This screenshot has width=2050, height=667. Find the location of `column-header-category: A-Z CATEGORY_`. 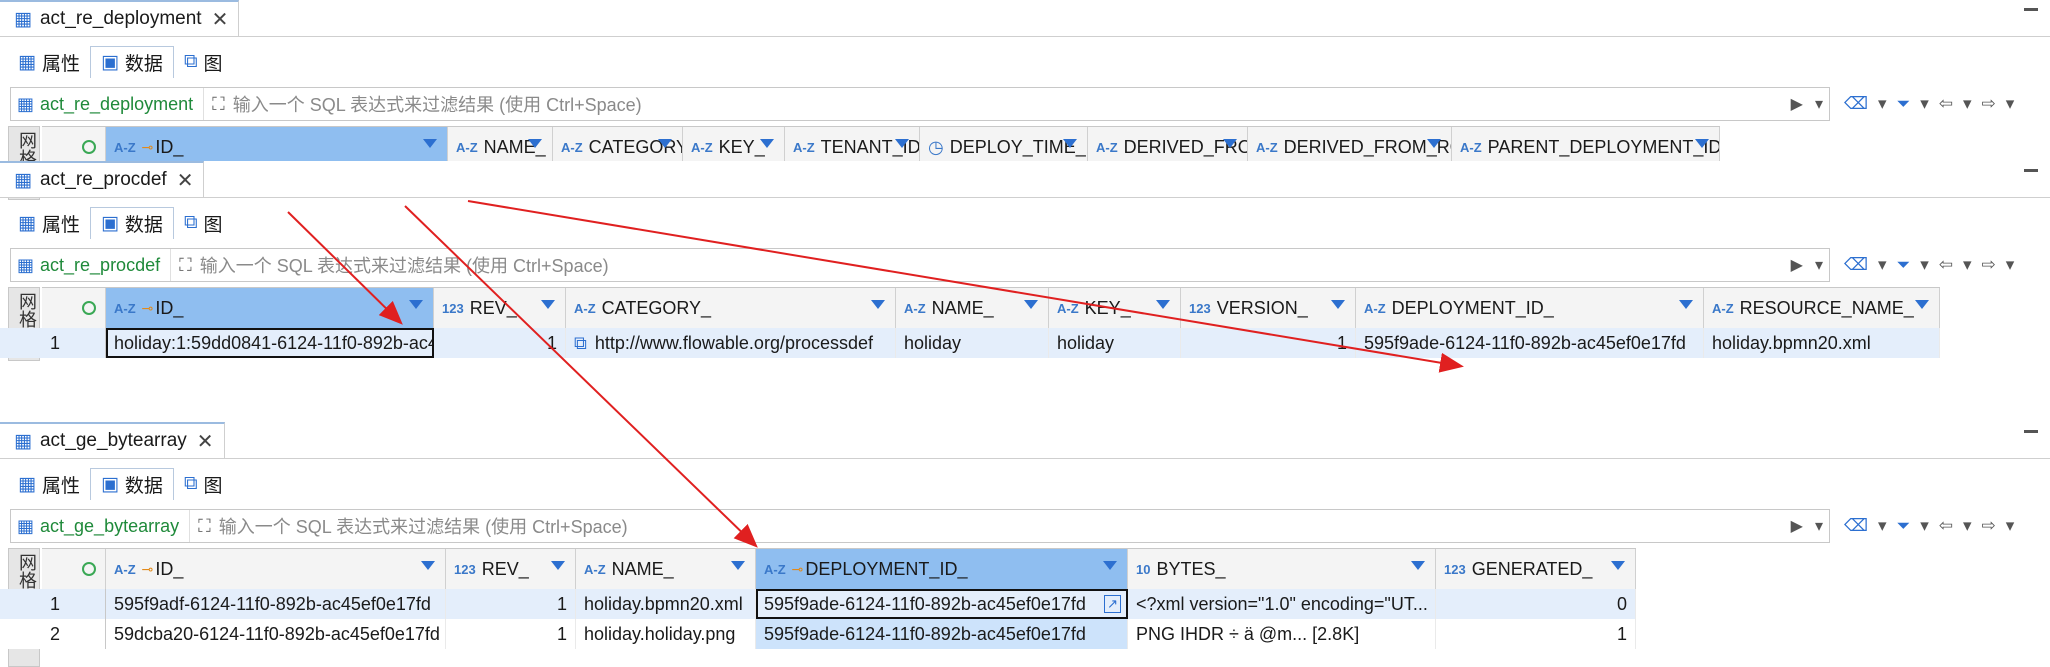

column-header-category: A-Z CATEGORY_ is located at coordinates (731, 308).